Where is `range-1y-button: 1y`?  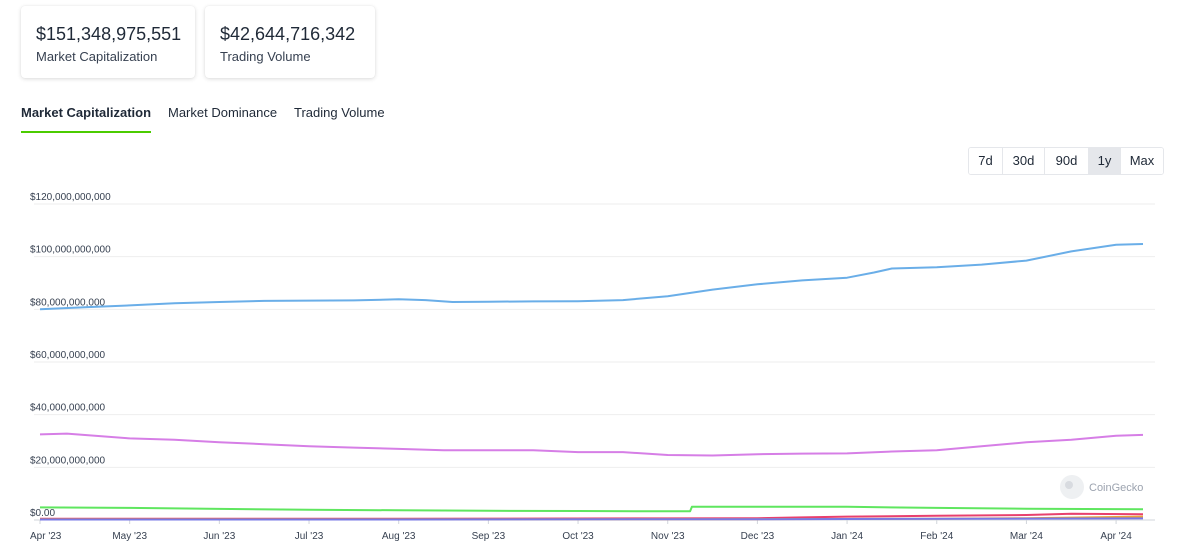 range-1y-button: 1y is located at coordinates (1104, 161).